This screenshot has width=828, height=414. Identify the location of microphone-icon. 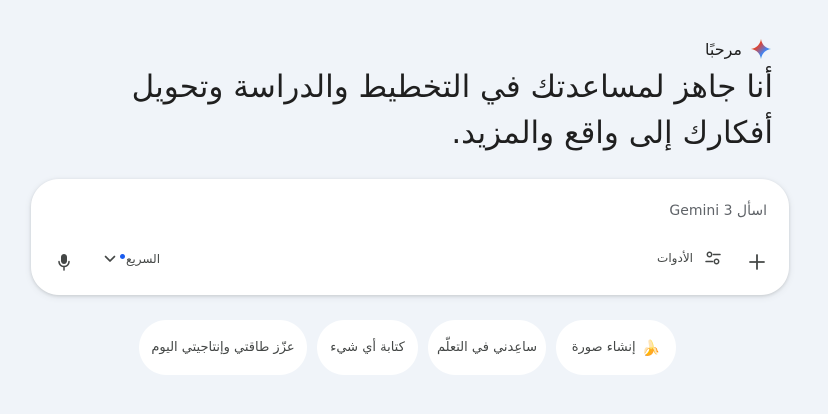
(64, 262).